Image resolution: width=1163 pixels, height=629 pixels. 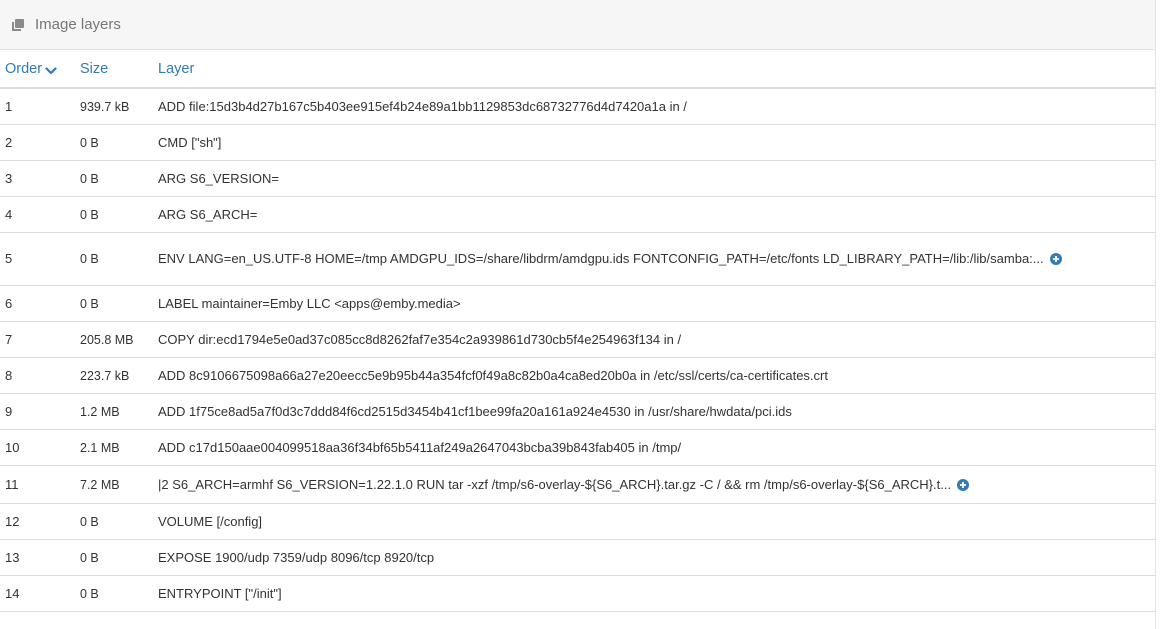 What do you see at coordinates (18, 25) in the screenshot?
I see `layers-icon` at bounding box center [18, 25].